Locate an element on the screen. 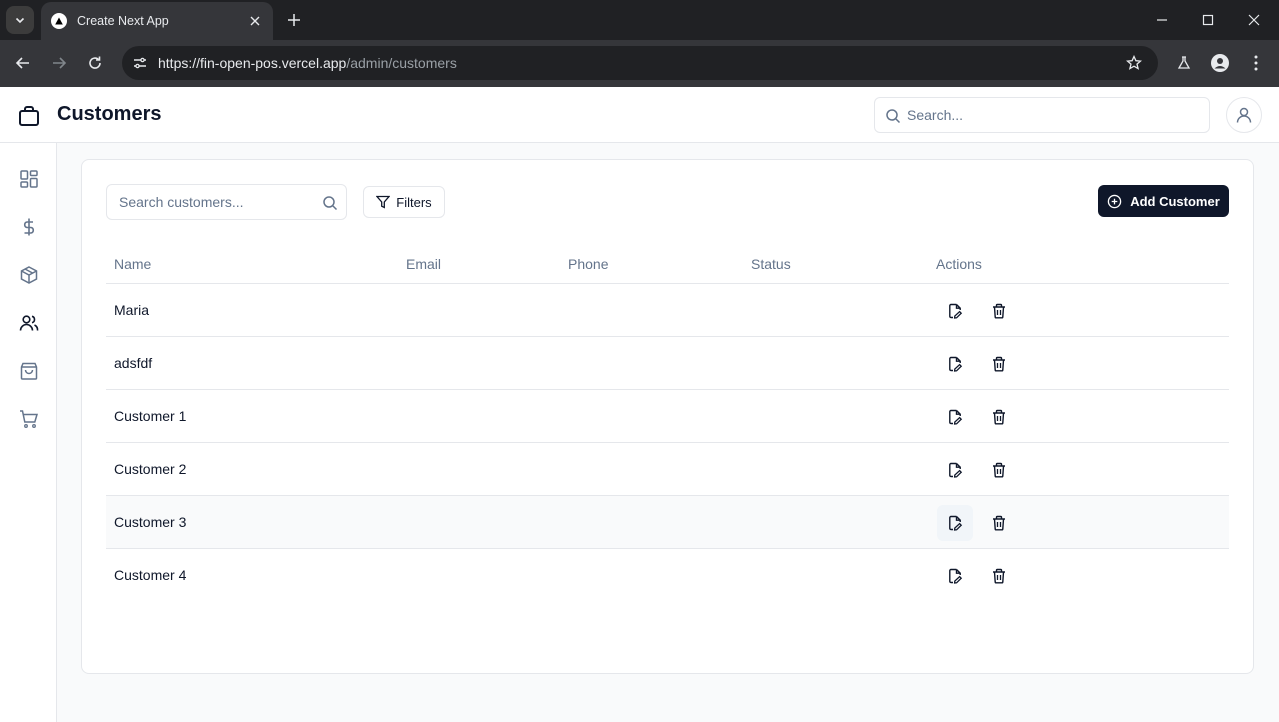  sidebar-item-customers is located at coordinates (29, 323).